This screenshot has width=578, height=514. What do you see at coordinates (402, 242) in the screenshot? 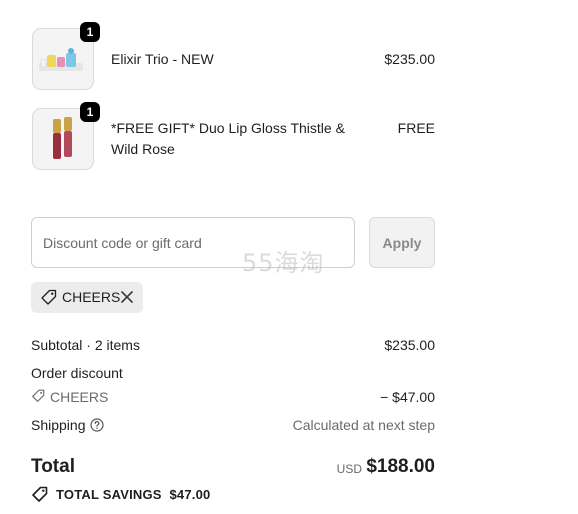
I see `apply-button: Apply` at bounding box center [402, 242].